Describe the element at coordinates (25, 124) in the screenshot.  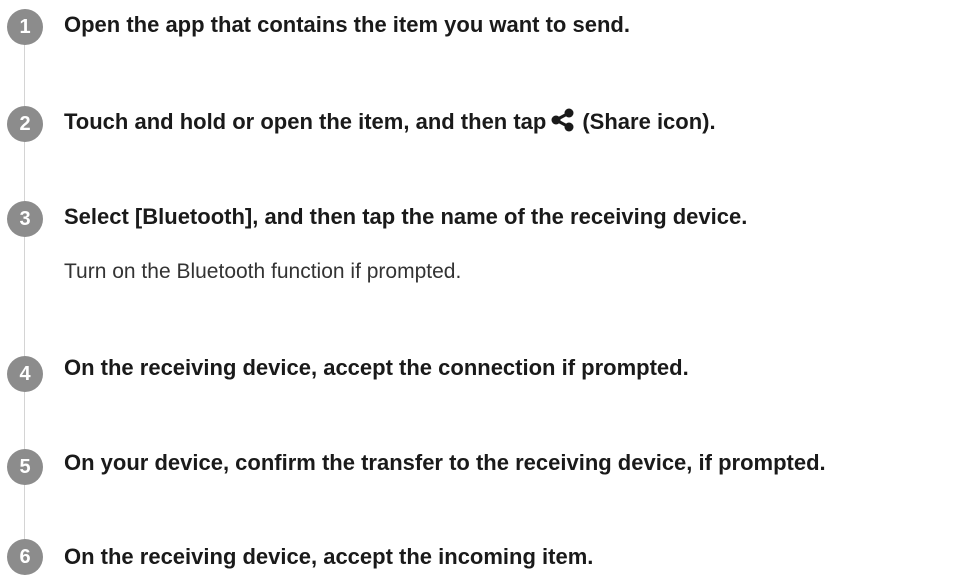
I see `step-number-badge: 2` at that location.